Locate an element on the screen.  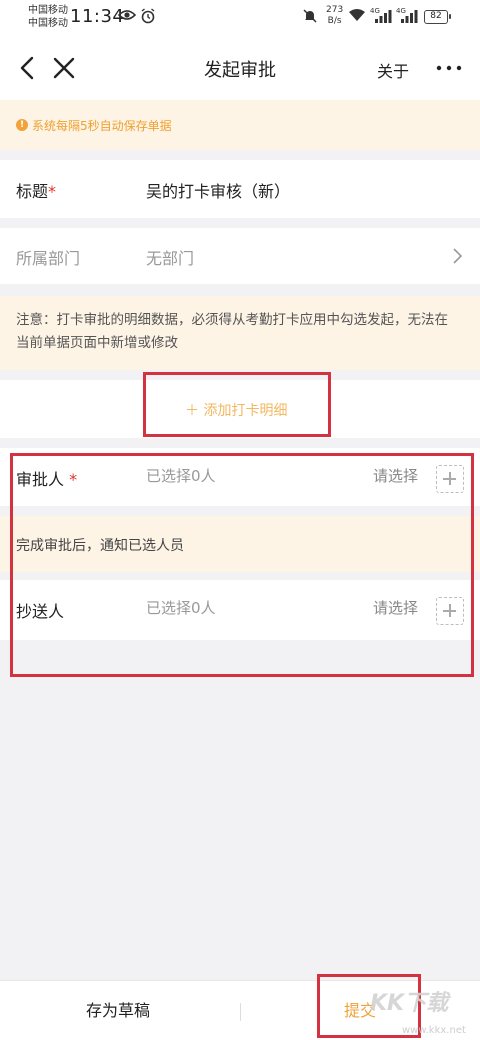
department-row: 所属部门 无部门 is located at coordinates (240, 256).